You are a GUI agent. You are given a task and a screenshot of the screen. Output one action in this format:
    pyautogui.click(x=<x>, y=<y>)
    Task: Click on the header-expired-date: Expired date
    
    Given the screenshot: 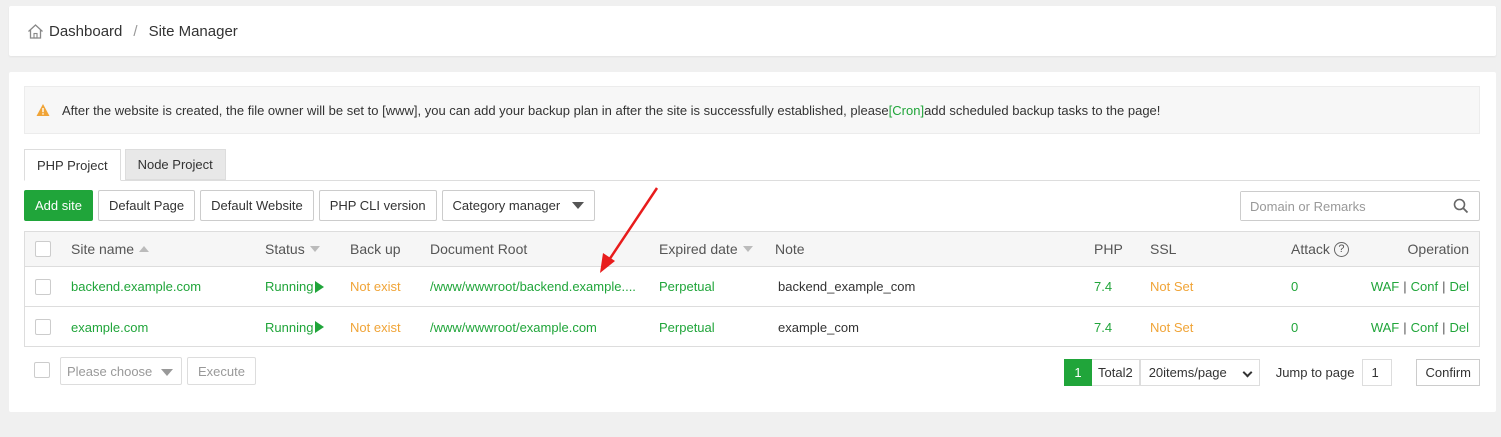 What is the action you would take?
    pyautogui.click(x=706, y=249)
    